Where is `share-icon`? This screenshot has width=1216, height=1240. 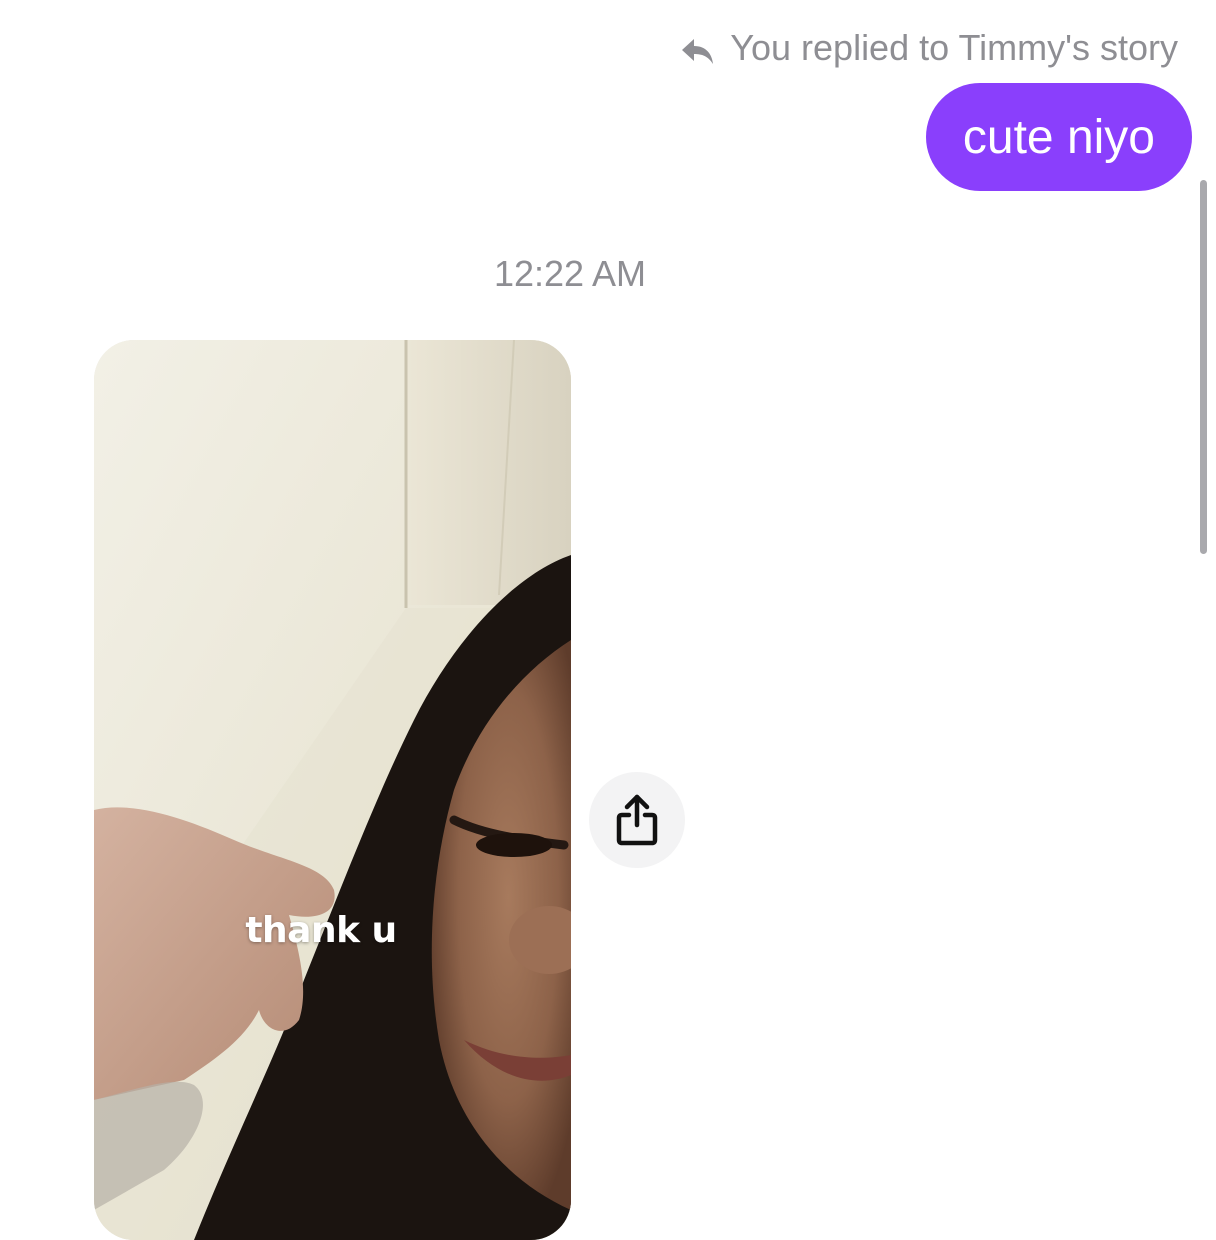 share-icon is located at coordinates (637, 820).